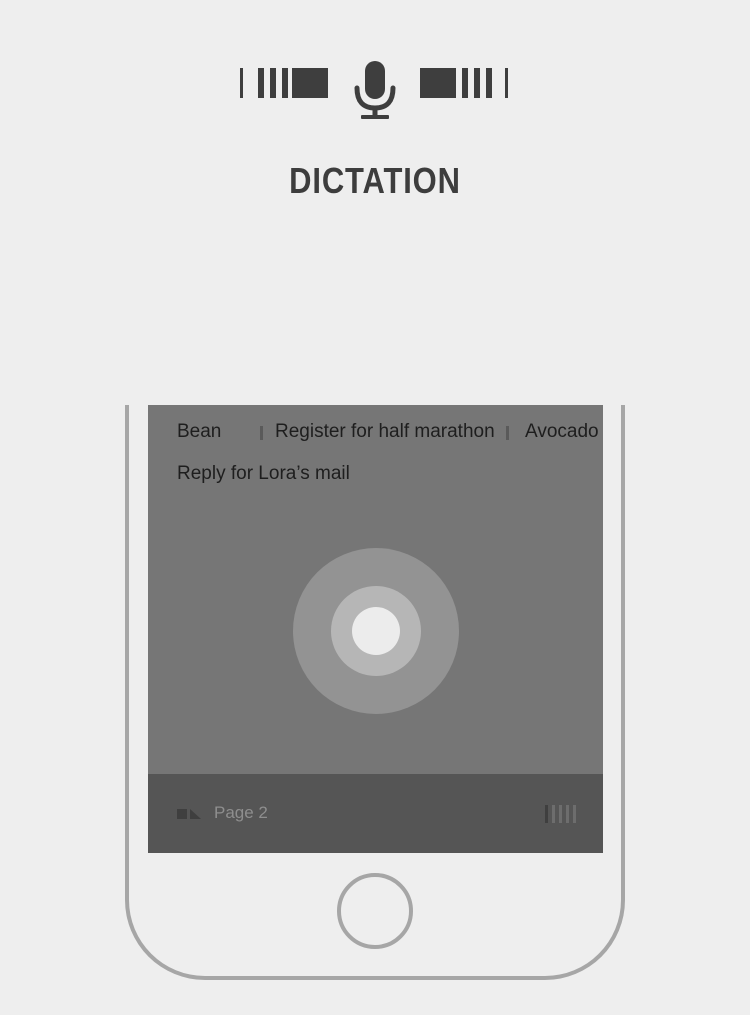 The width and height of the screenshot is (750, 1015). I want to click on record-center, so click(376, 631).